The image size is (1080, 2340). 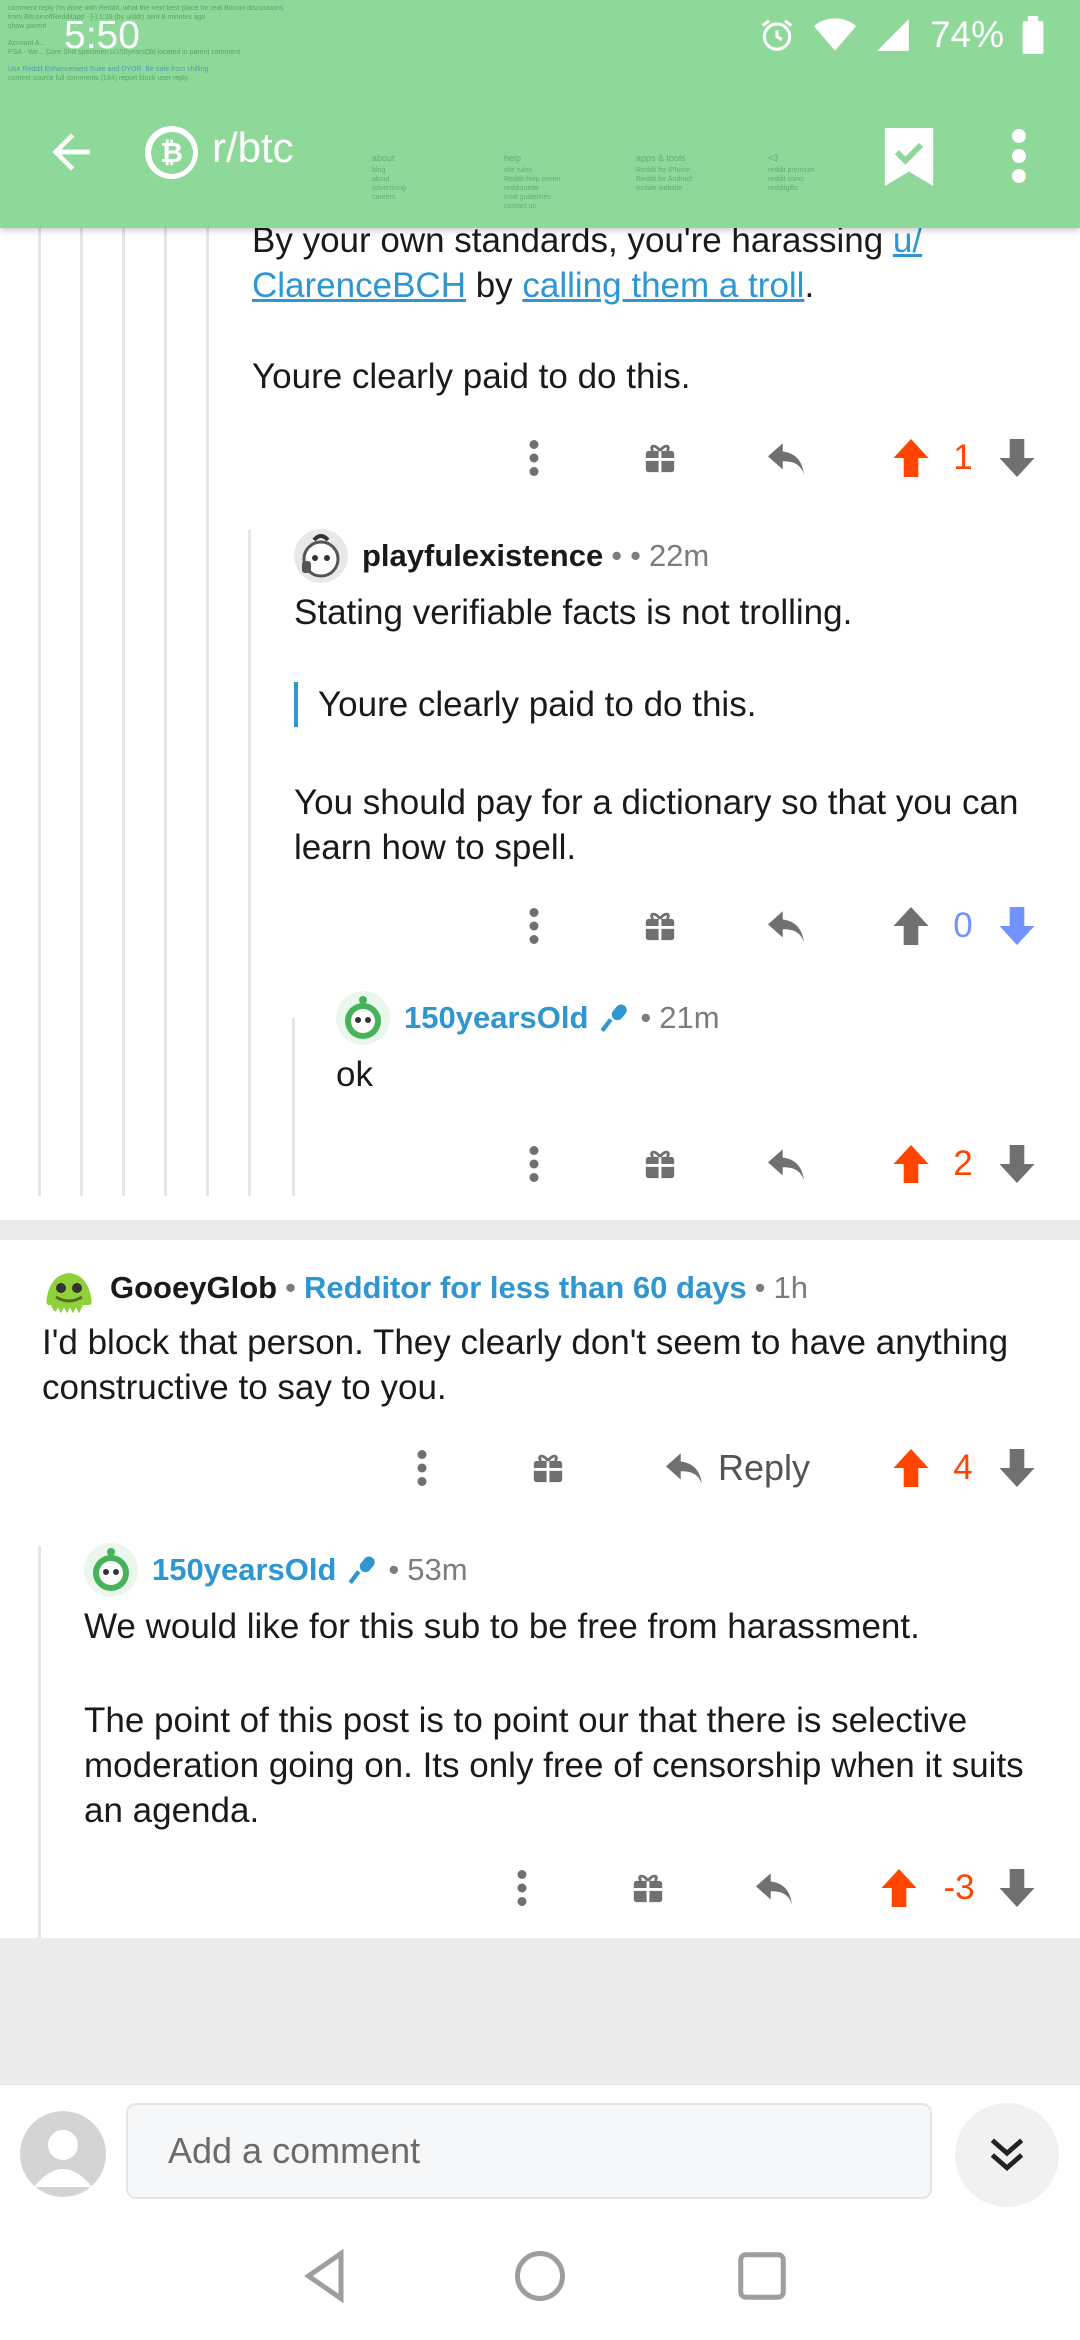 I want to click on status-time: 5:50, so click(x=102, y=35).